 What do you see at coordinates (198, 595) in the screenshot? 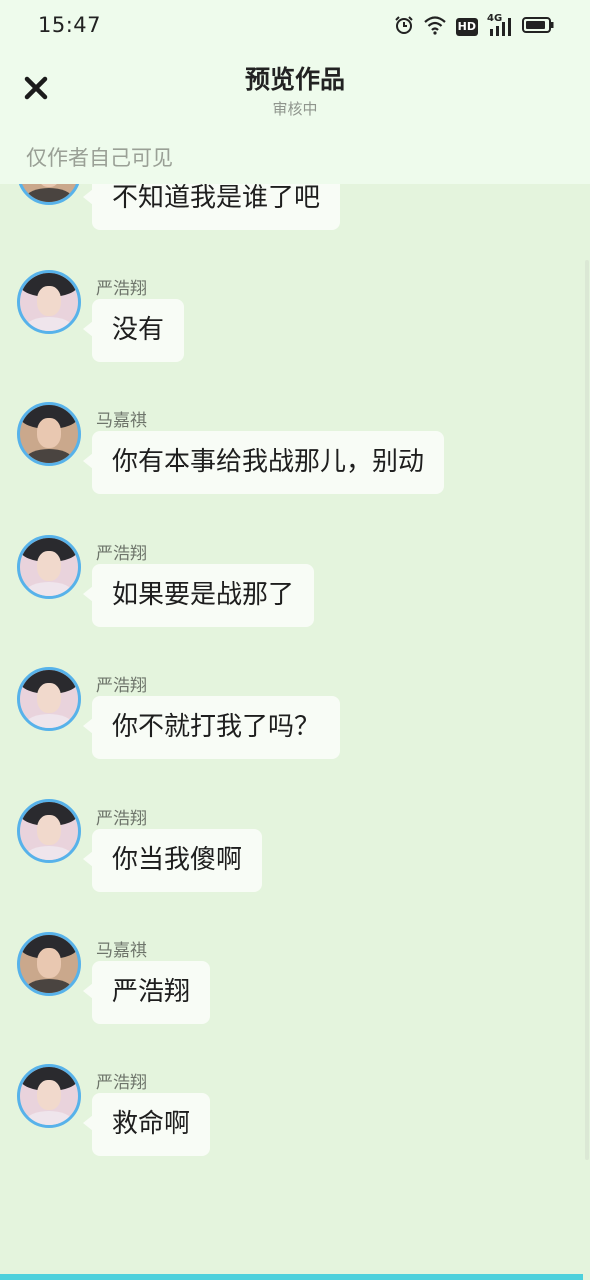
I see `message-bubble: 如果要是战那了` at bounding box center [198, 595].